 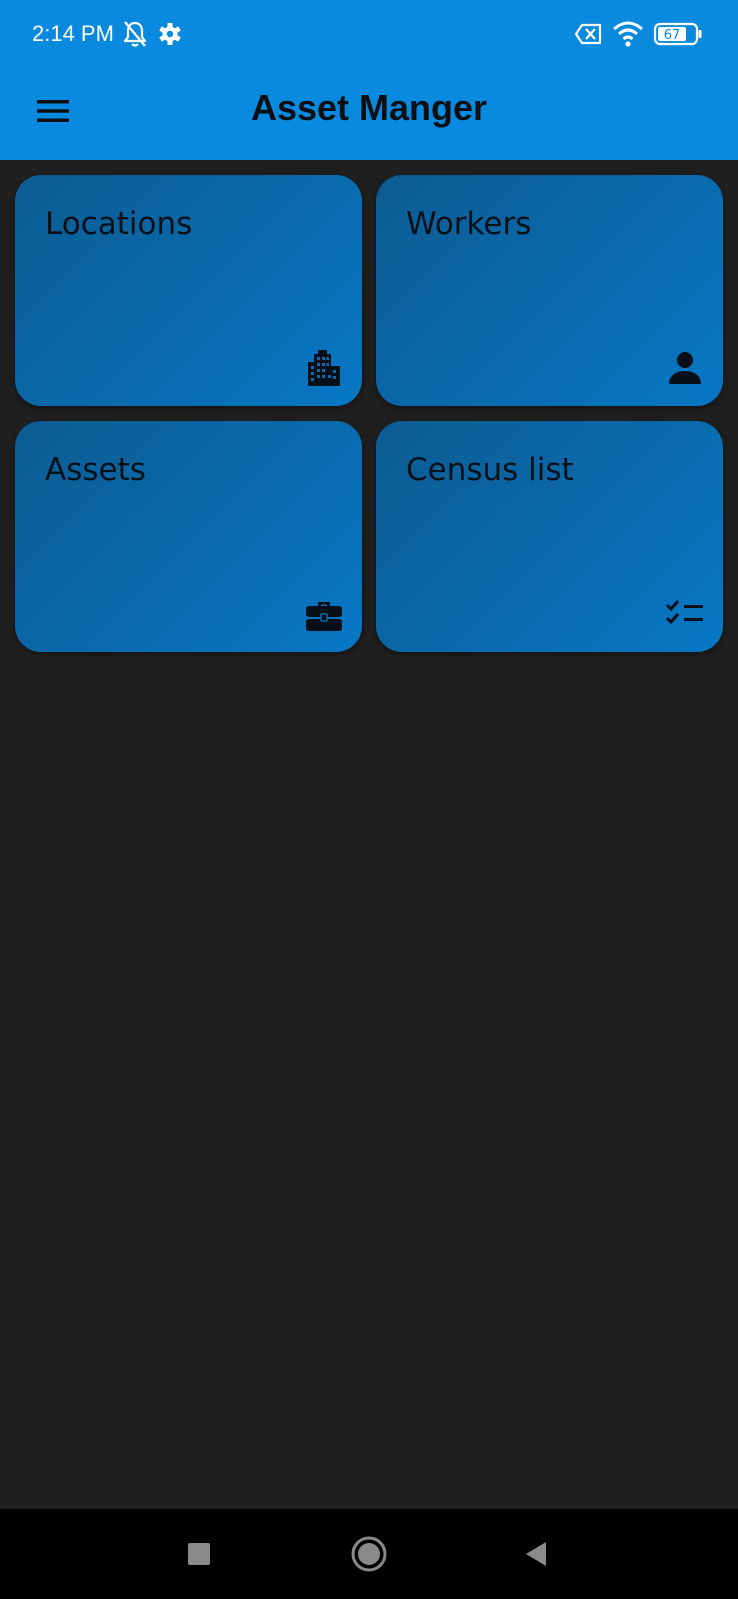 What do you see at coordinates (628, 34) in the screenshot?
I see `wifi-icon` at bounding box center [628, 34].